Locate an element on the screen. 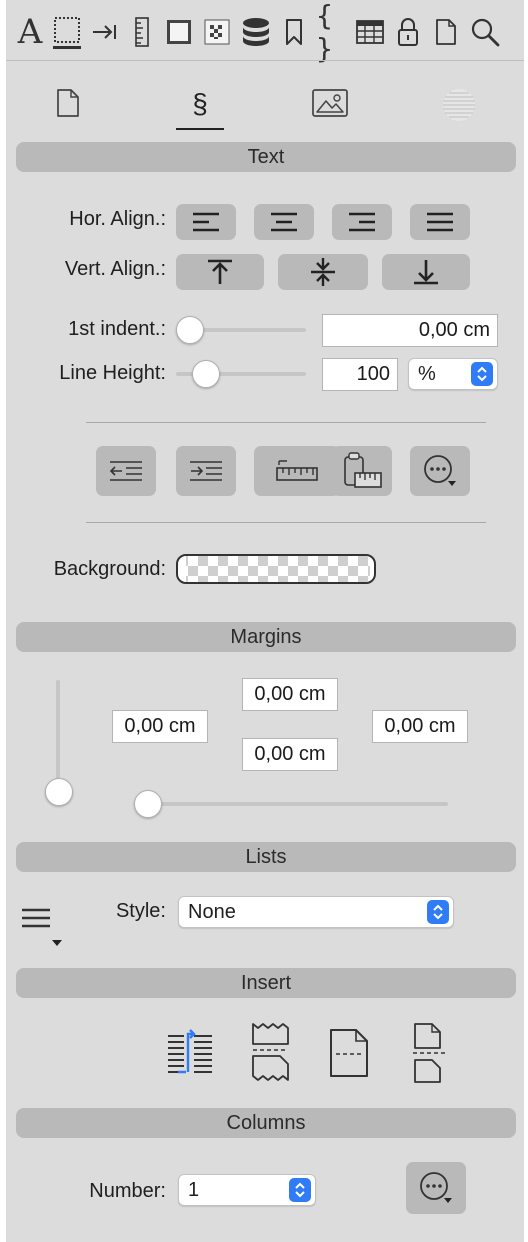 This screenshot has height=1242, width=528. braces-glyph: { } is located at coordinates (324, 32).